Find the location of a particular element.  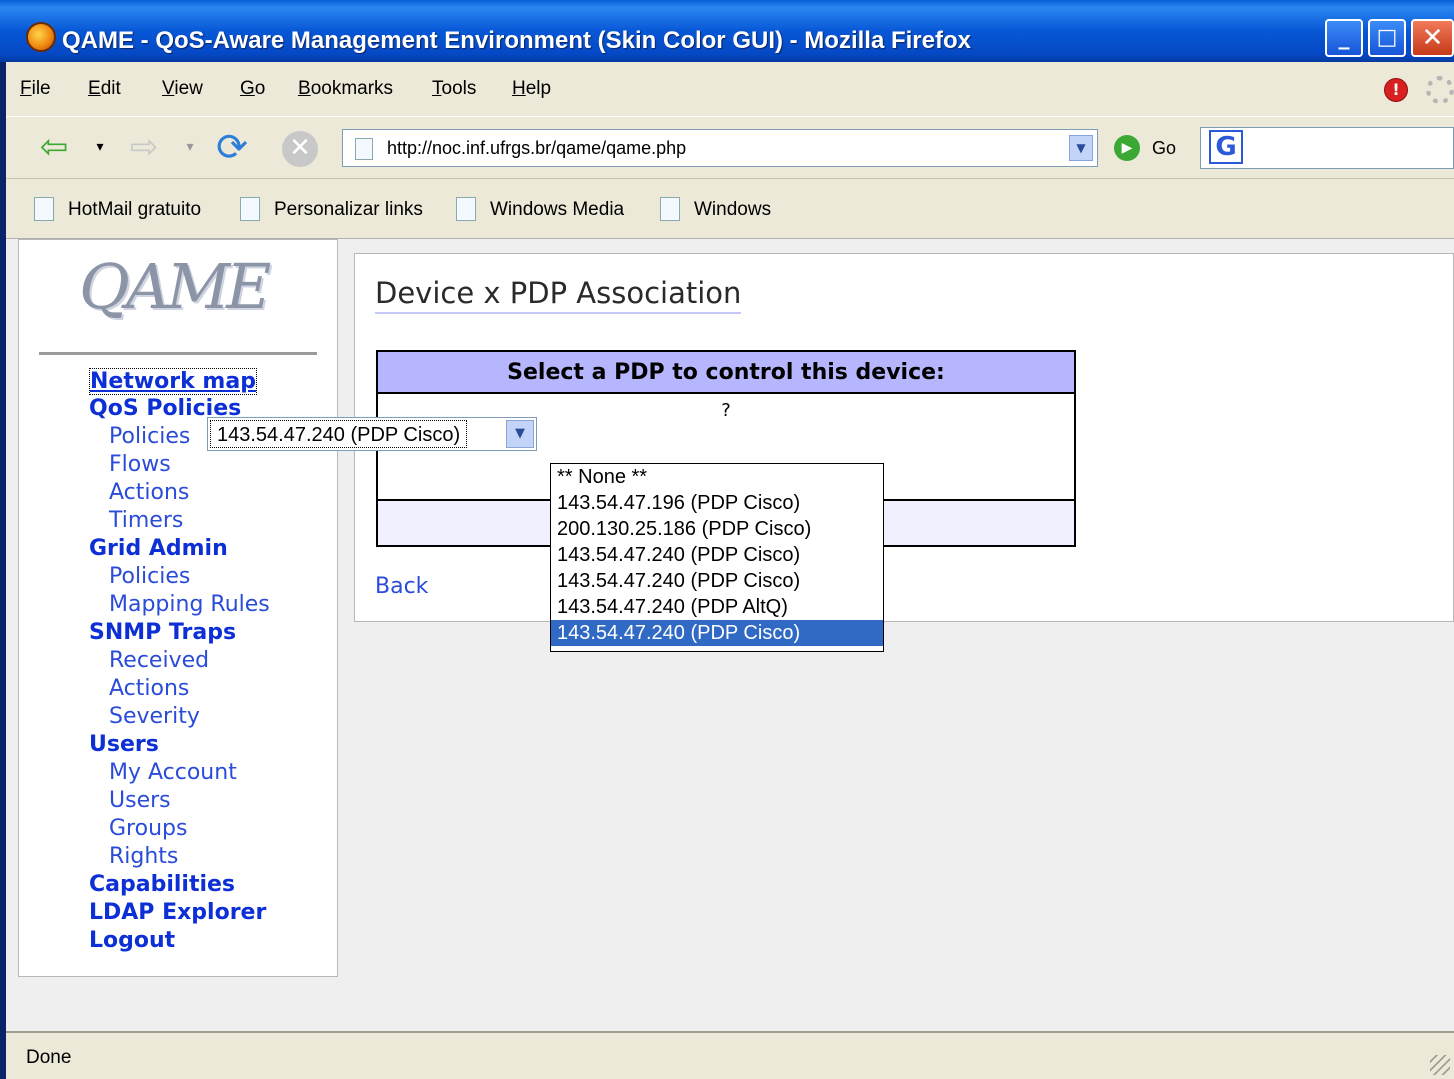

sidebar-item-trap-actions: Actions is located at coordinates (149, 688).